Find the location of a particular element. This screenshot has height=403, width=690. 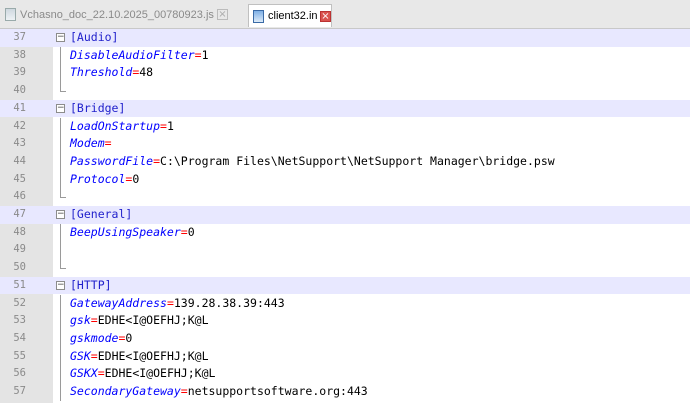

line-code: gsk=EDHE<I@OEFHJ;K@L is located at coordinates (139, 321).